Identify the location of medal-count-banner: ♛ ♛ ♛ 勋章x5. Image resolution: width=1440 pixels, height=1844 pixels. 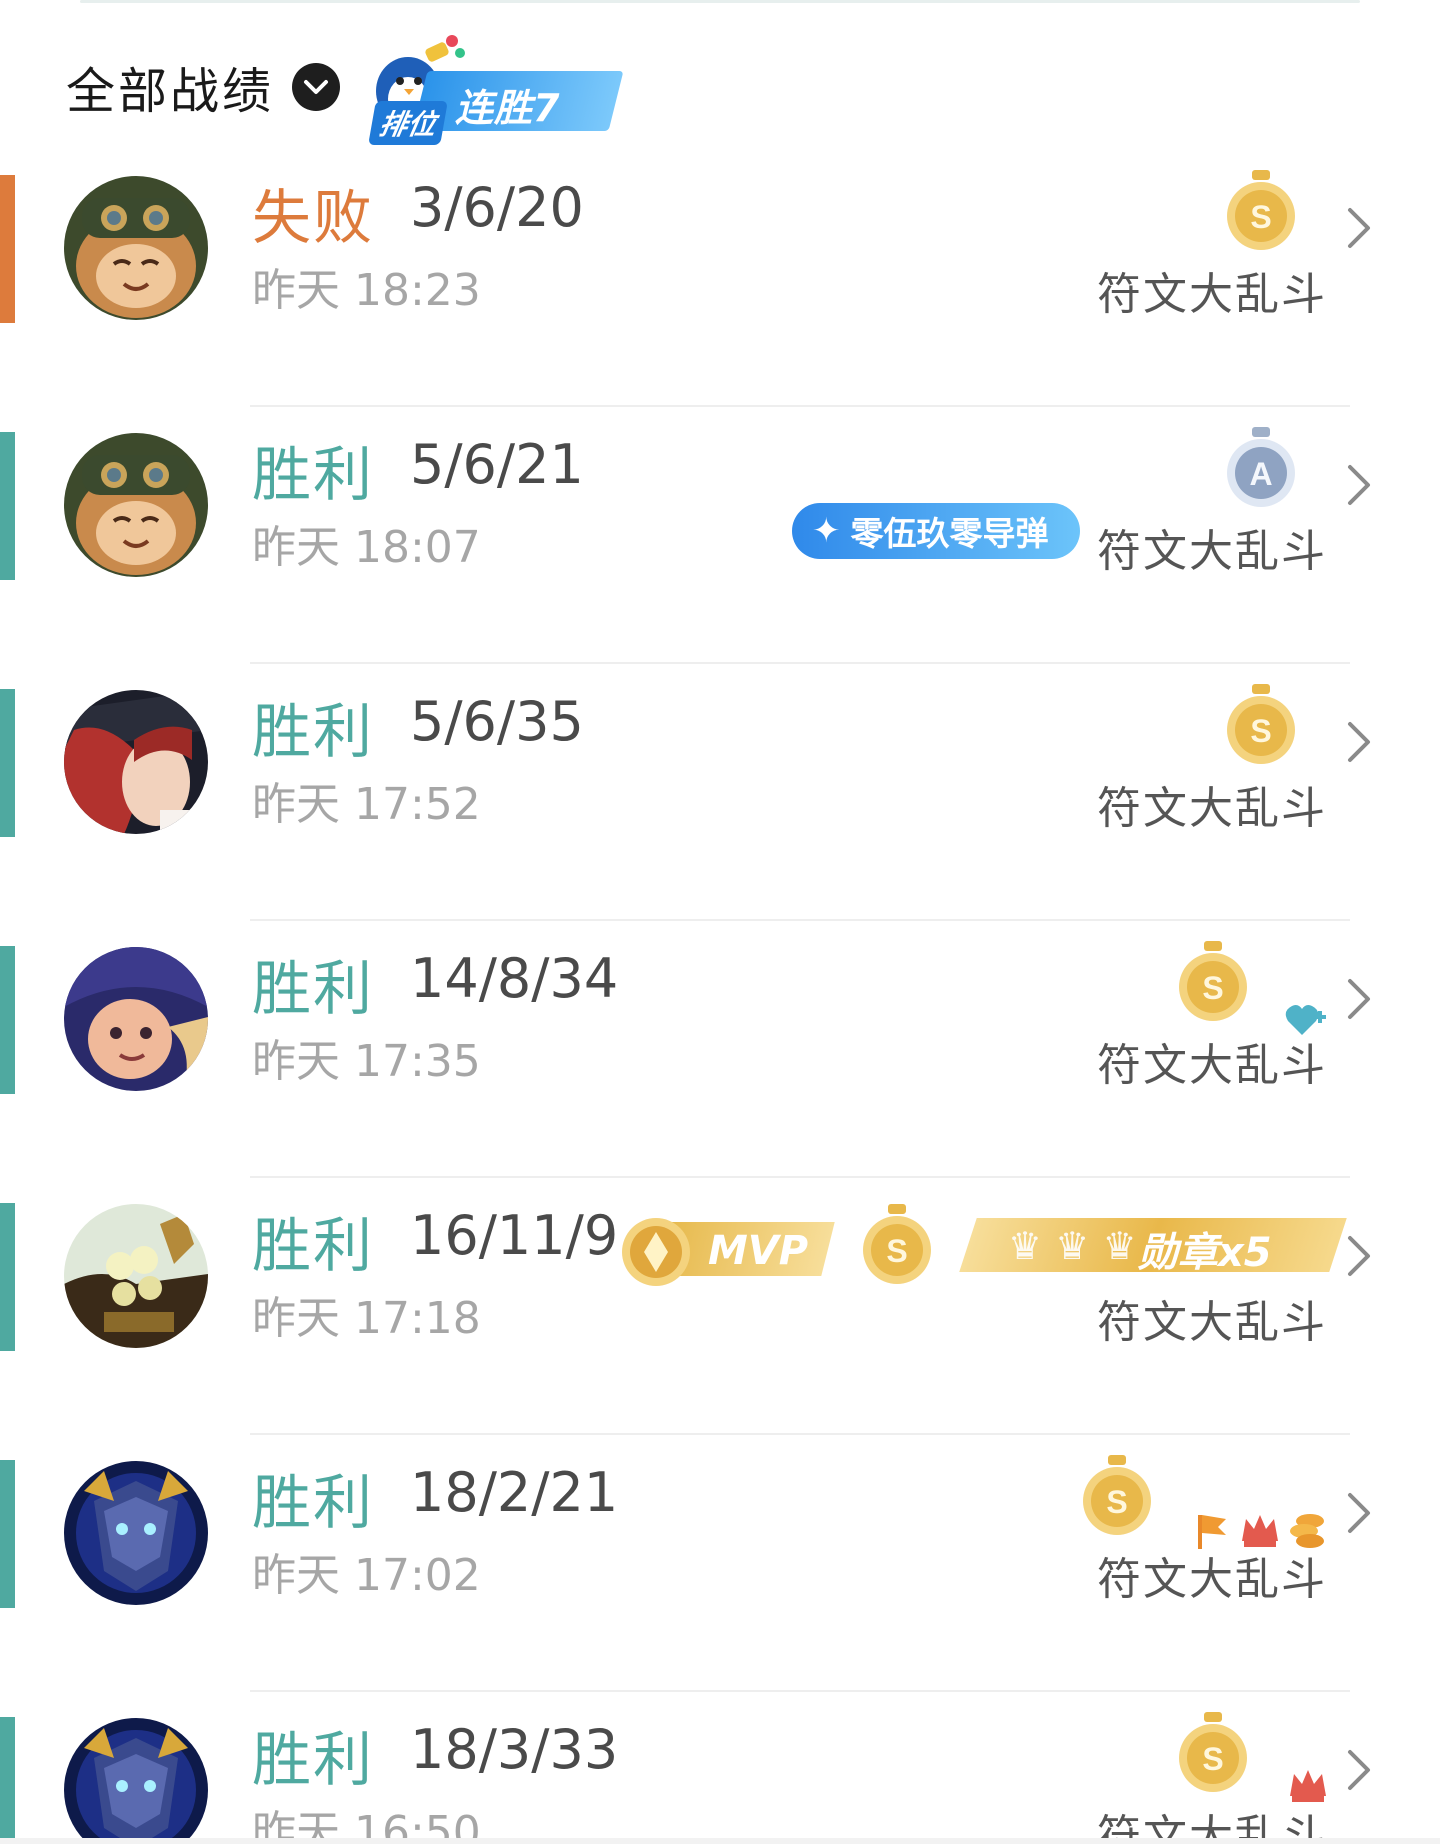
(1153, 1243).